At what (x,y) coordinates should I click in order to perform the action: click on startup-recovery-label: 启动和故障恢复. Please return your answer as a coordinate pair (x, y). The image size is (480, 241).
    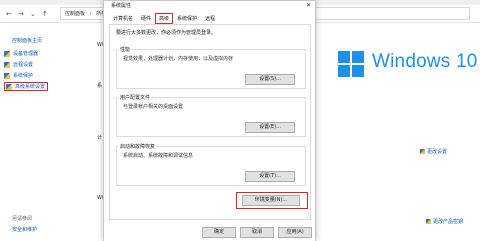
    Looking at the image, I should click on (138, 146).